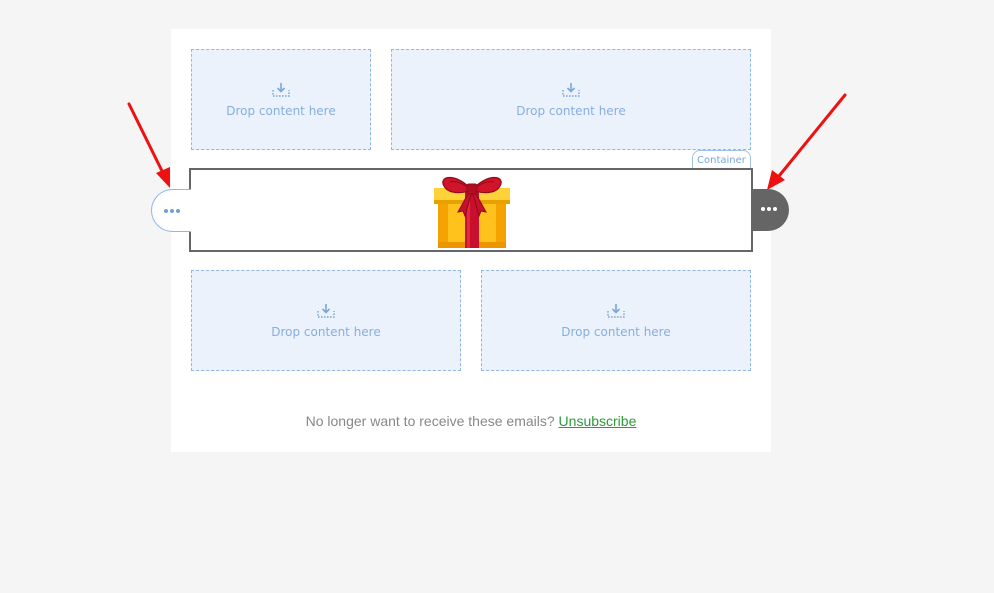 This screenshot has height=593, width=994. Describe the element at coordinates (721, 159) in the screenshot. I see `container-tag: Container` at that location.